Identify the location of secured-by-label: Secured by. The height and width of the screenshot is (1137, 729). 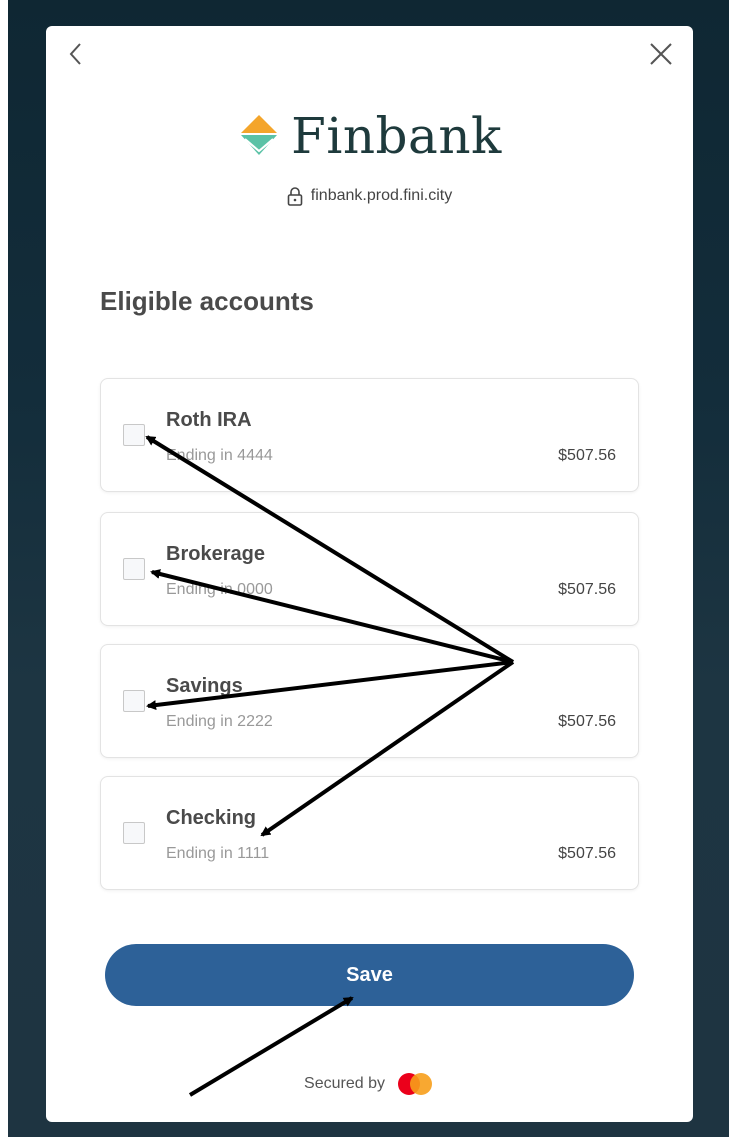
(344, 1083).